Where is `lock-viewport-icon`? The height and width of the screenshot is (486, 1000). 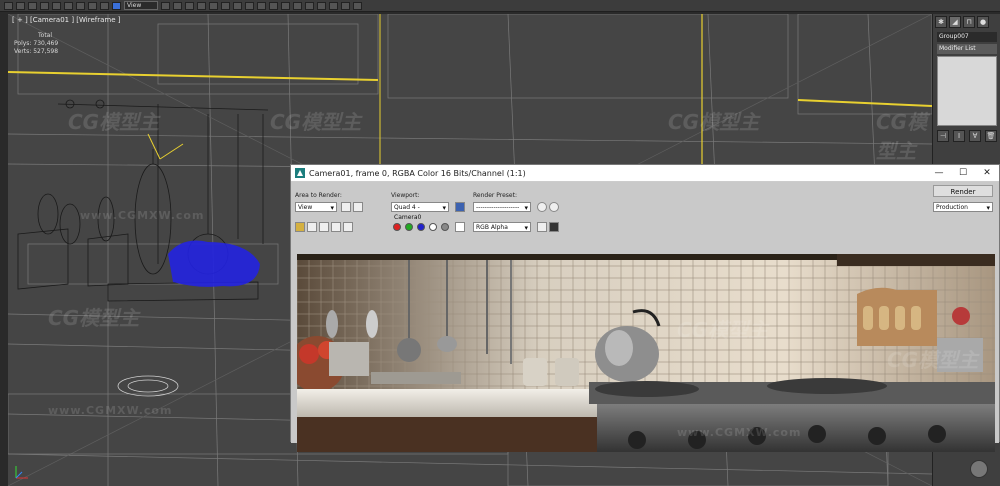 lock-viewport-icon is located at coordinates (460, 207).